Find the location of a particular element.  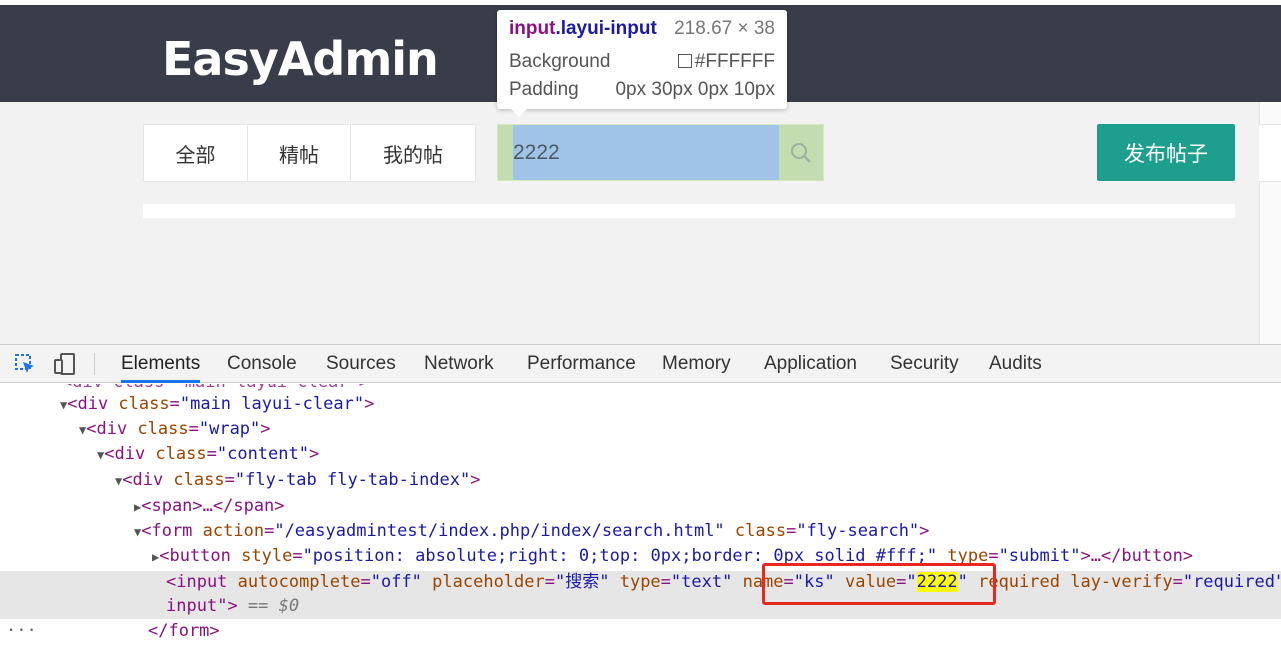

tab-memory: Memory is located at coordinates (696, 364).